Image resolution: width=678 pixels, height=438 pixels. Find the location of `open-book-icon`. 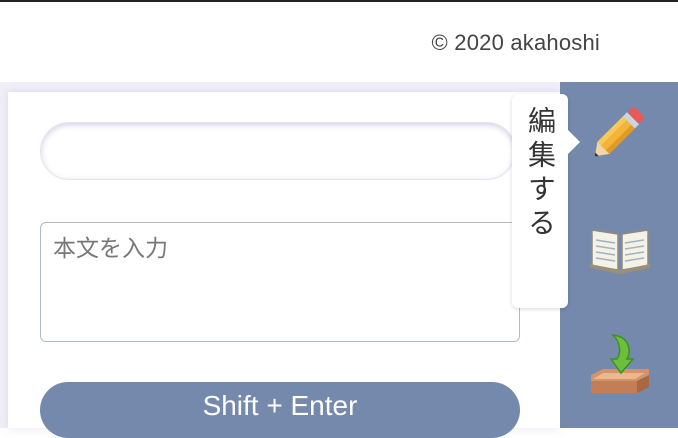

open-book-icon is located at coordinates (620, 251).